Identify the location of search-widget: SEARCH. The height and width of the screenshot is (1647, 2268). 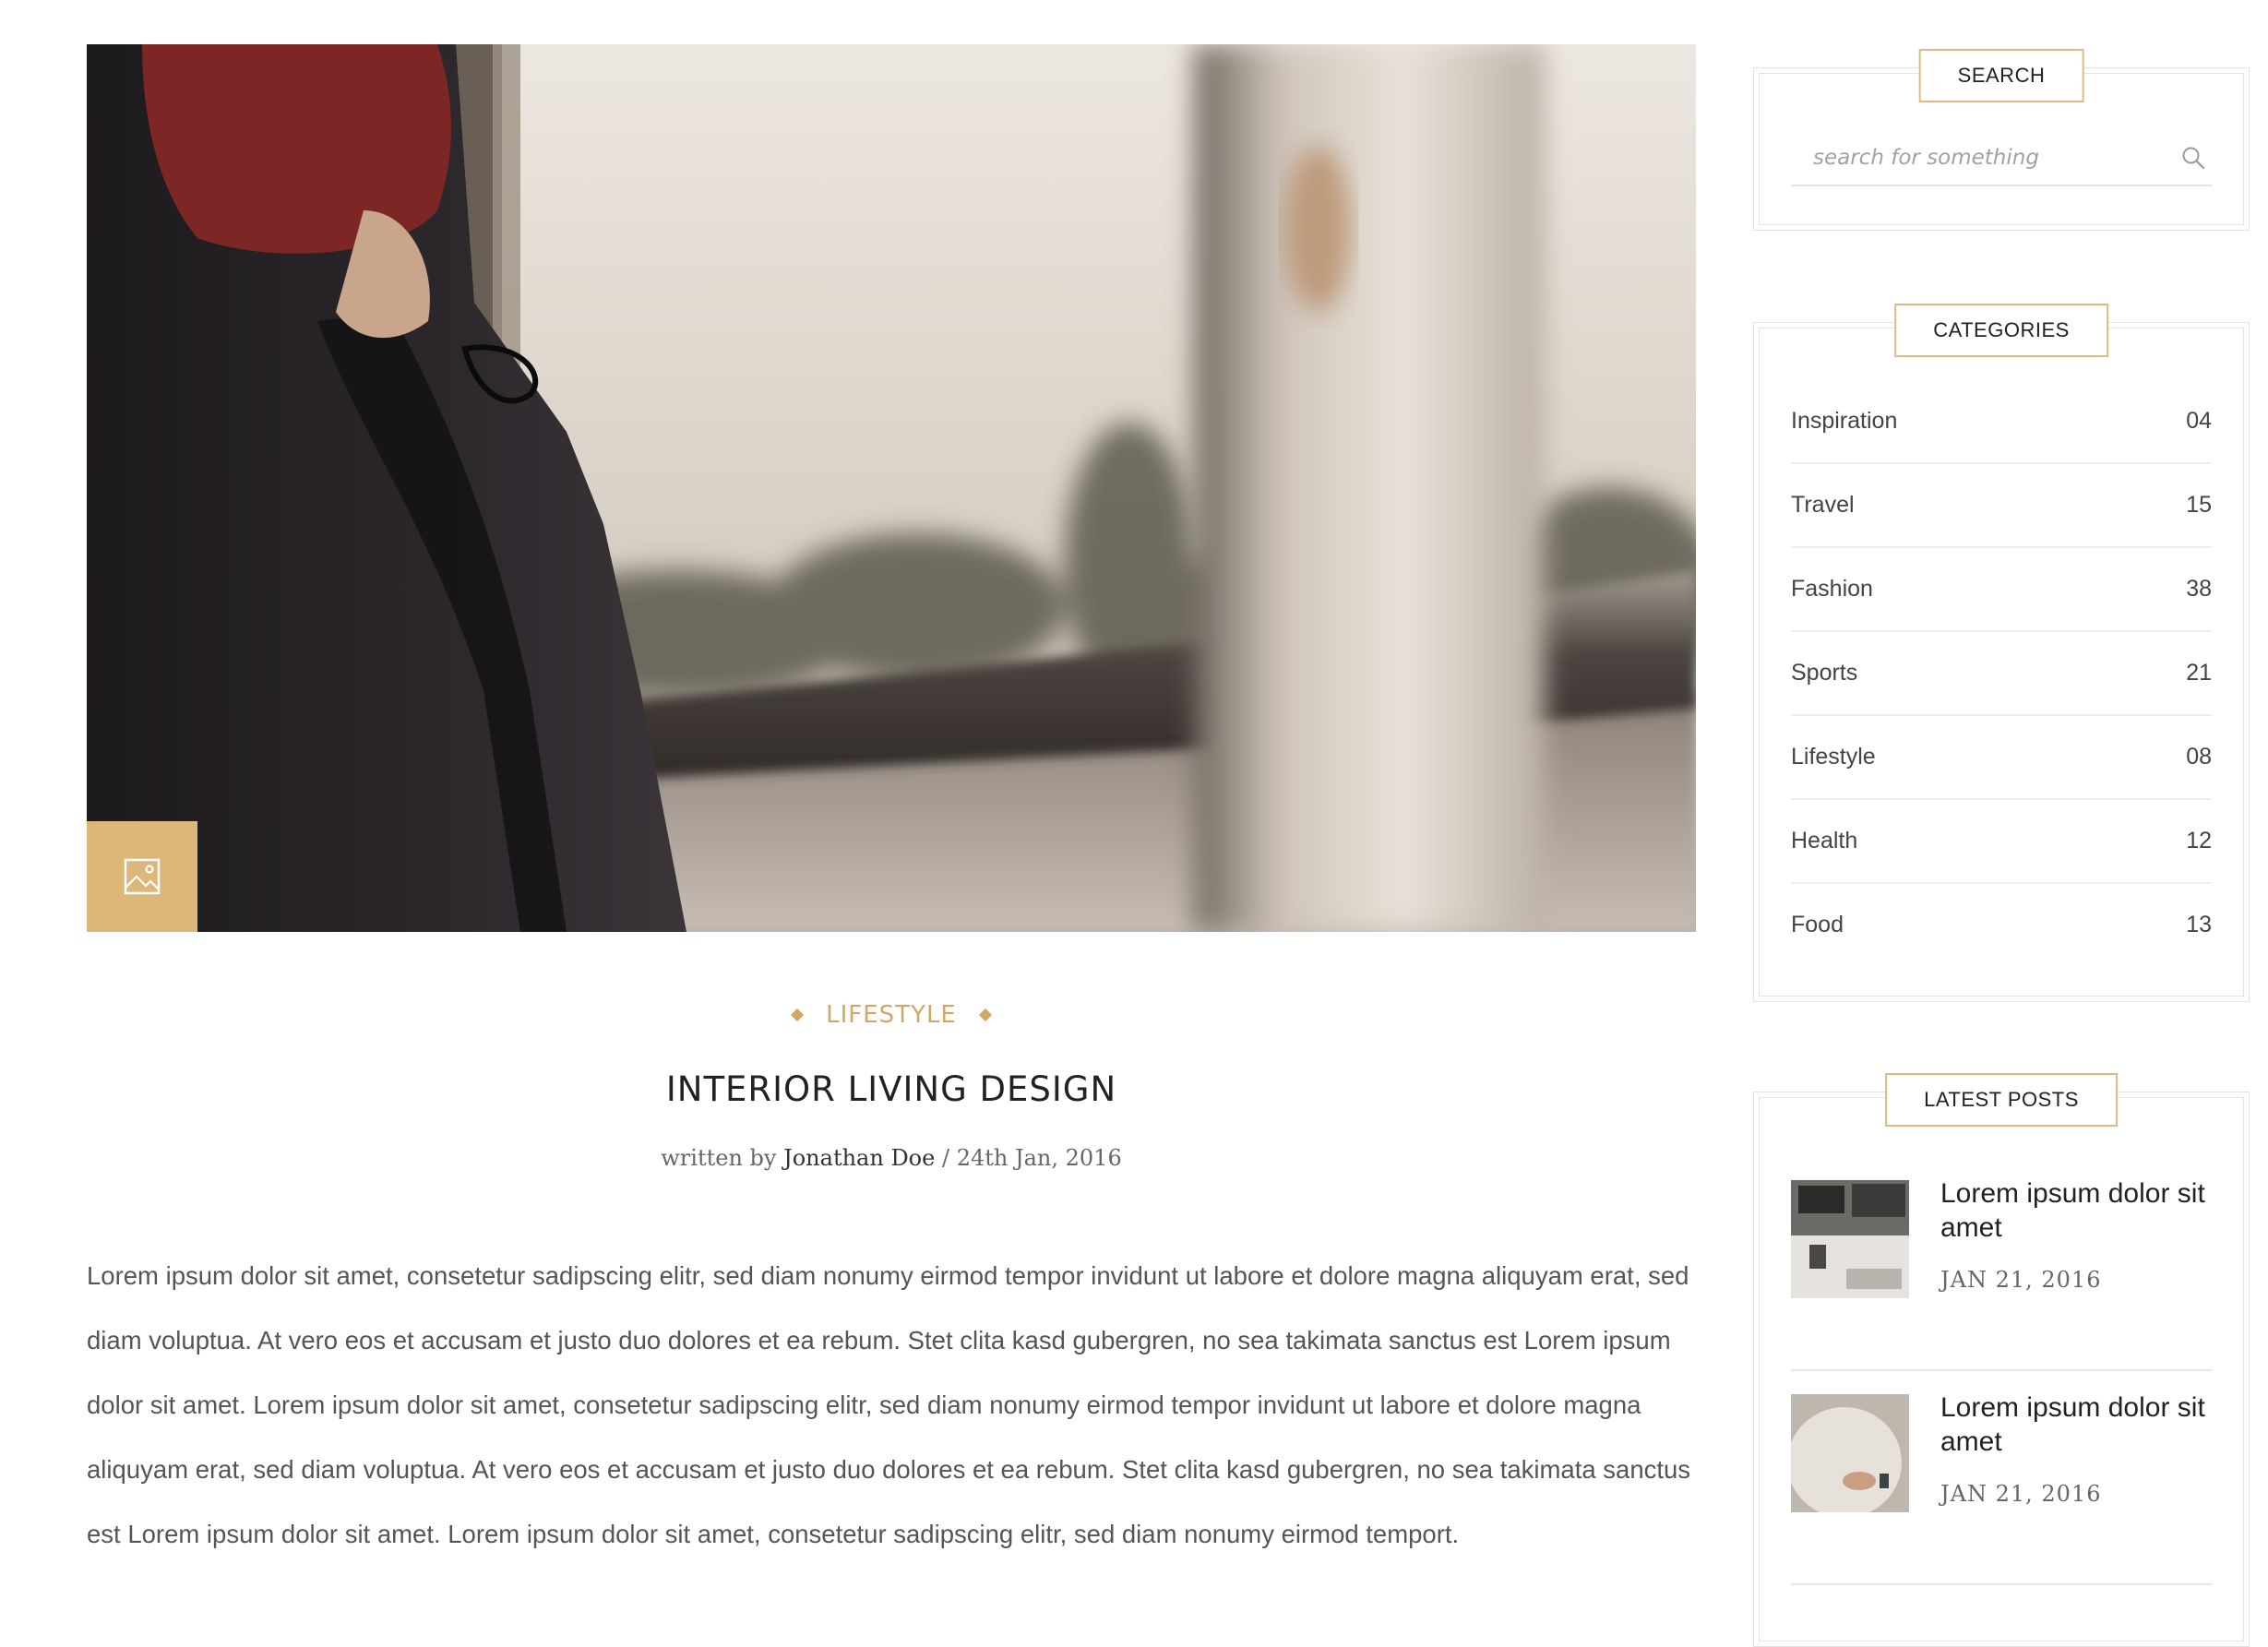
(2001, 140).